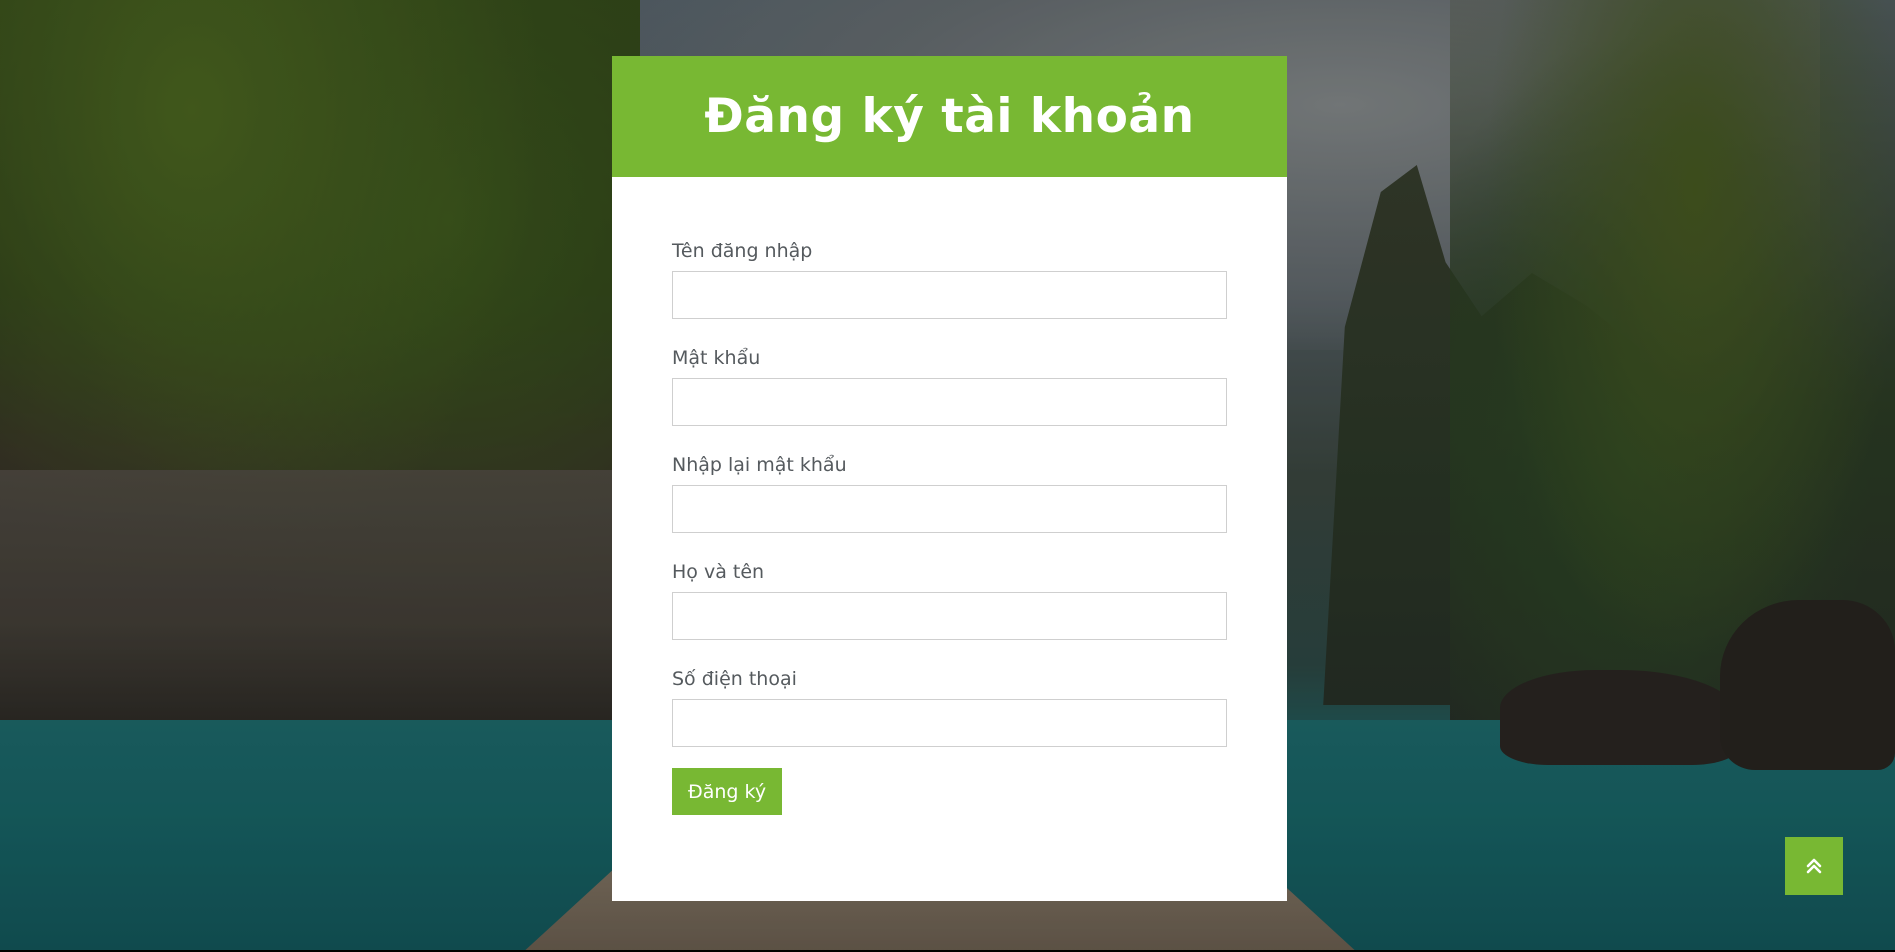  What do you see at coordinates (759, 465) in the screenshot?
I see `confirm-password-label: Nhập lại mật khẩu` at bounding box center [759, 465].